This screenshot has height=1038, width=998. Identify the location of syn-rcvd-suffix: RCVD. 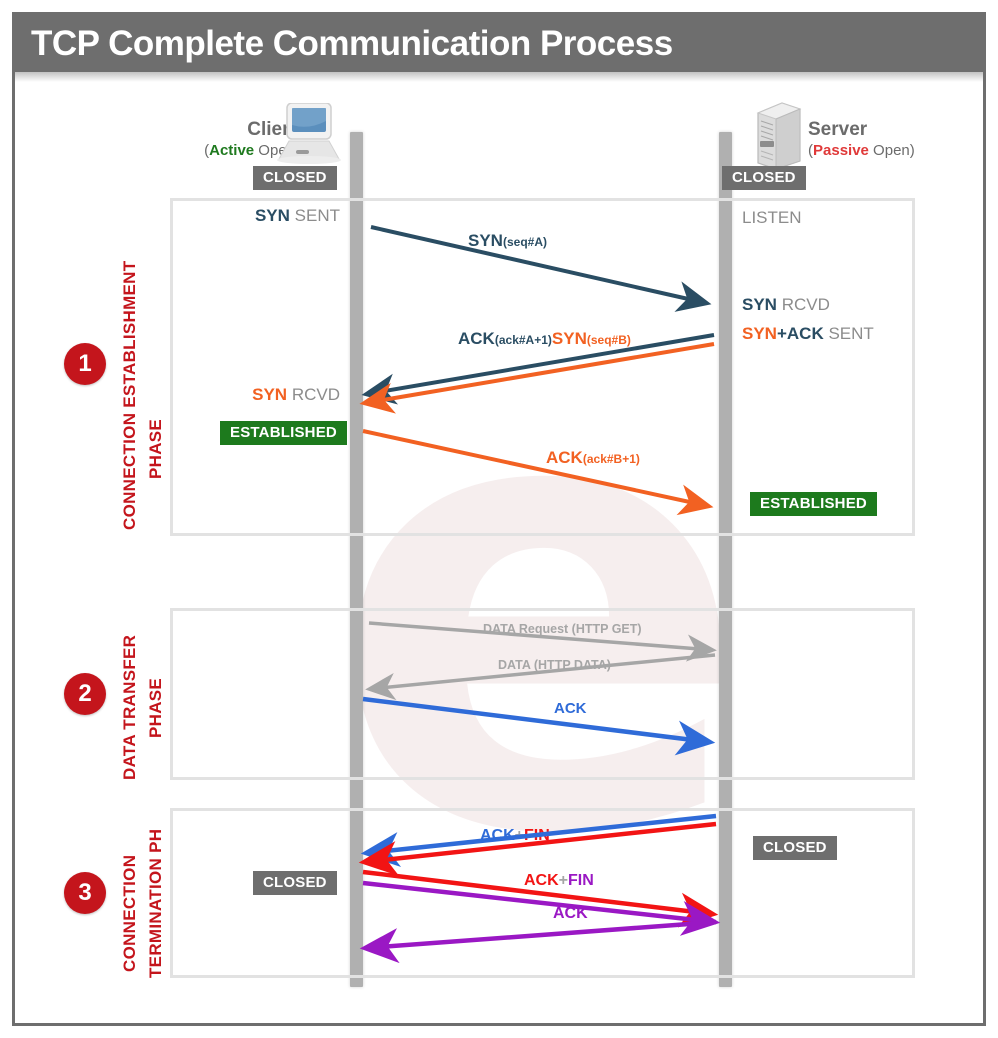
(313, 394).